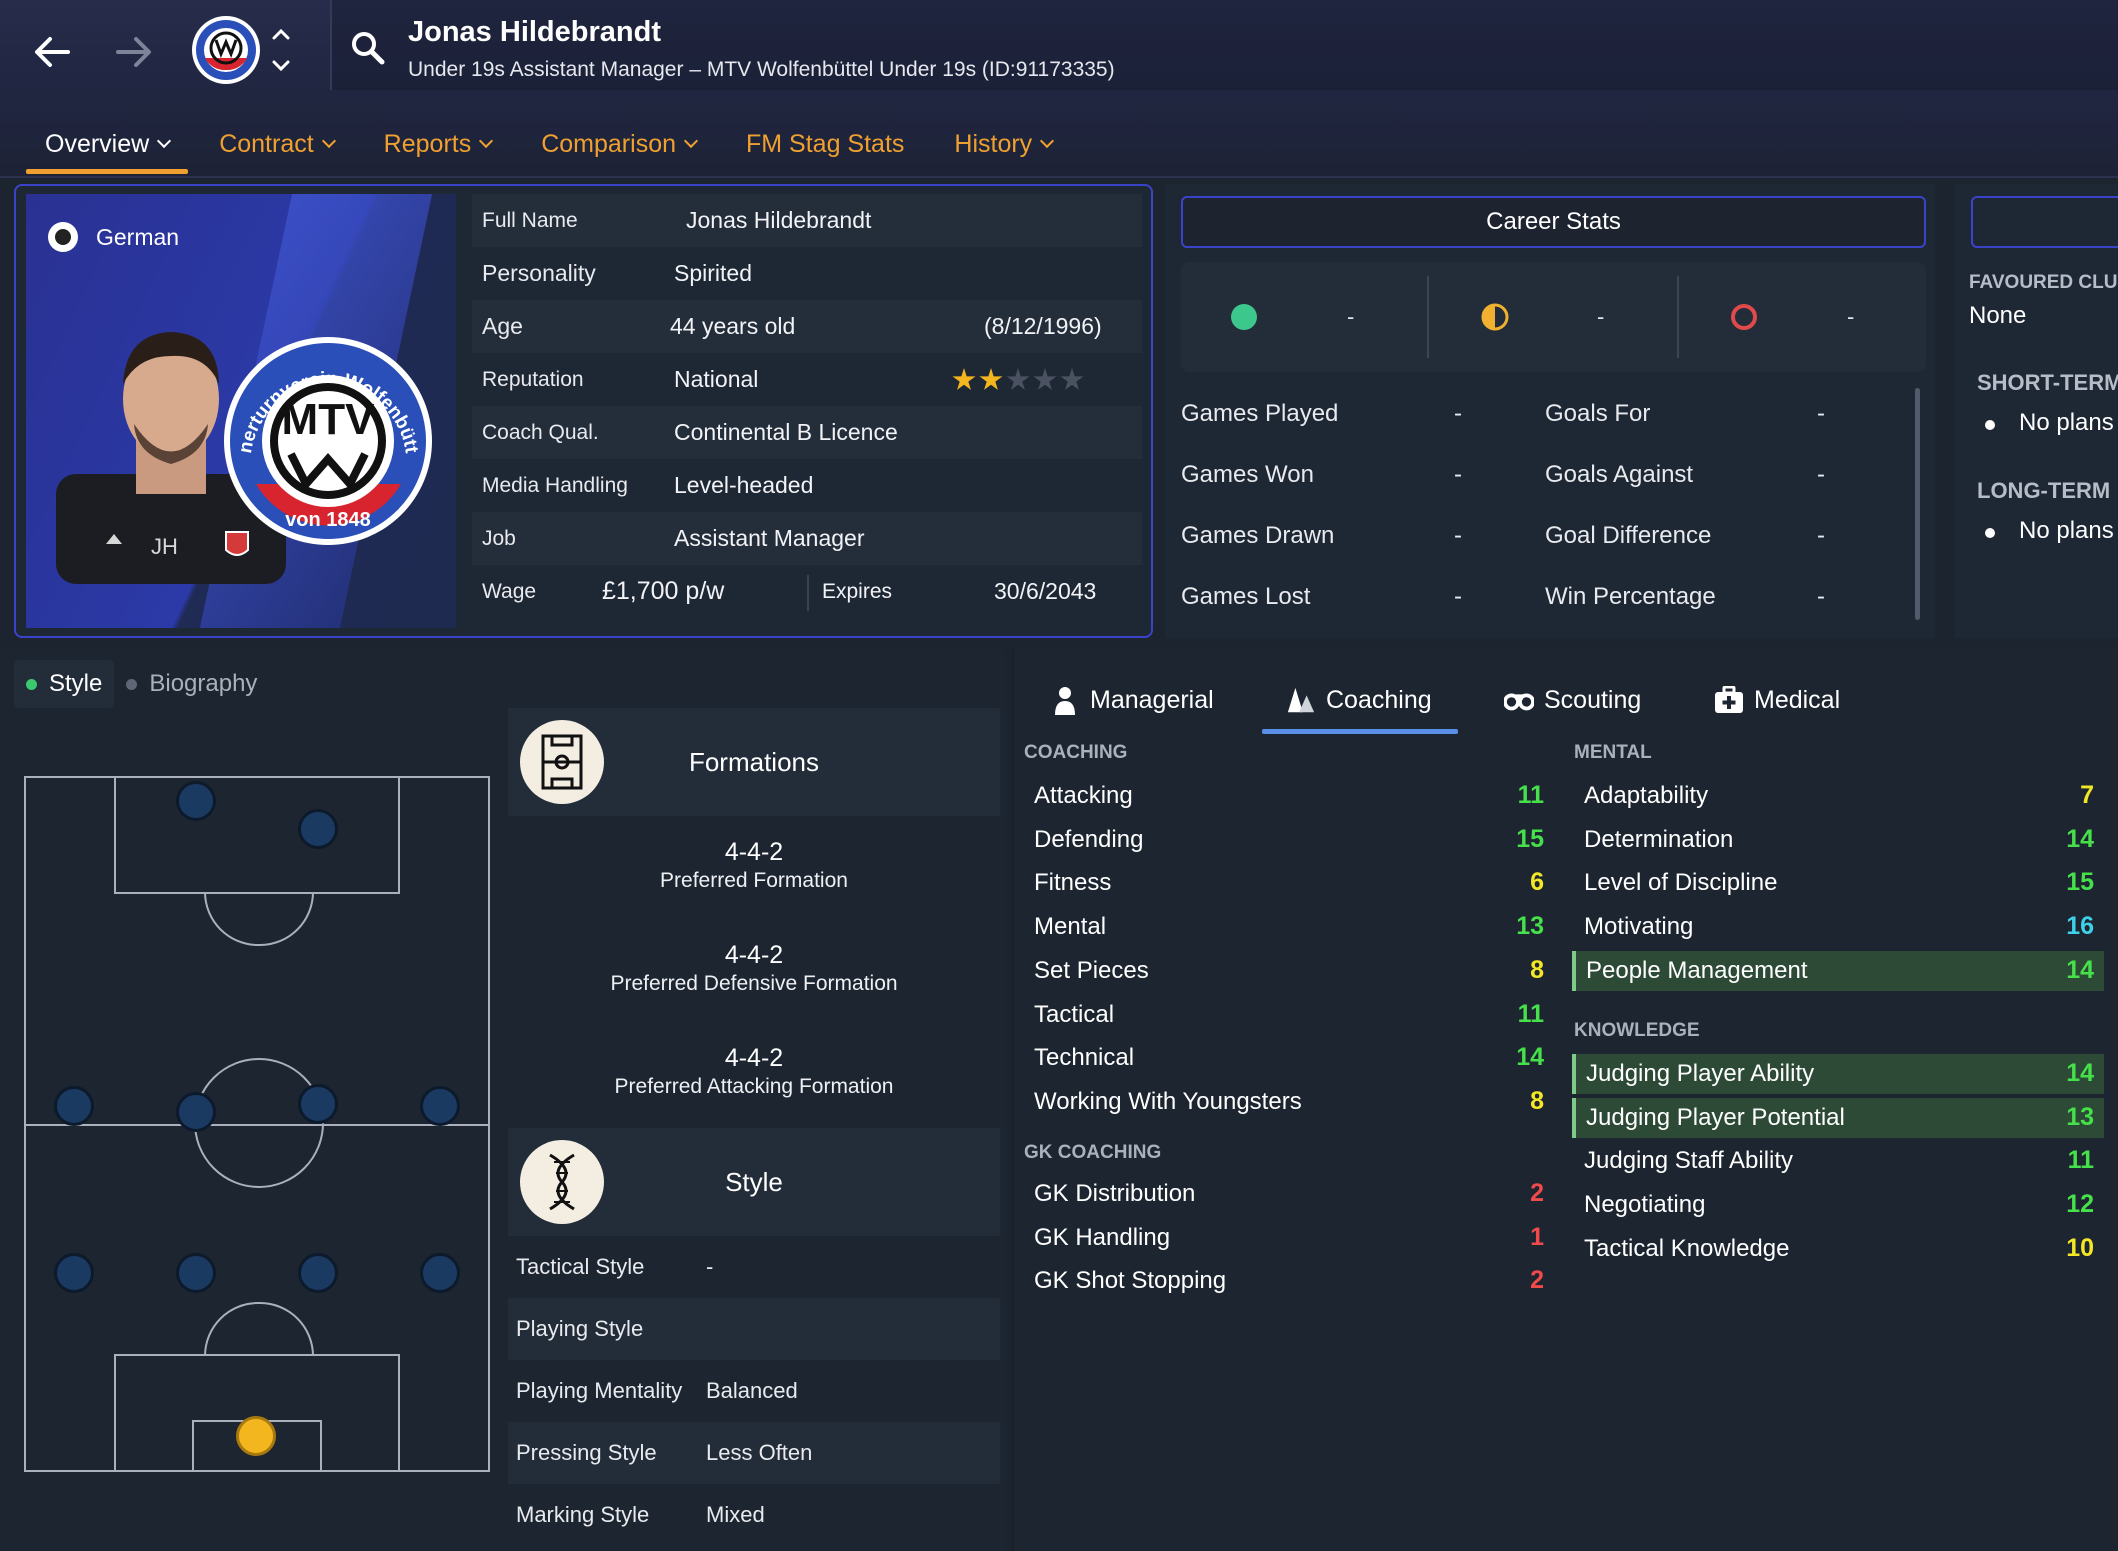 The height and width of the screenshot is (1551, 2118). I want to click on attribute-row: Judging Player Potential 13, so click(1838, 1117).